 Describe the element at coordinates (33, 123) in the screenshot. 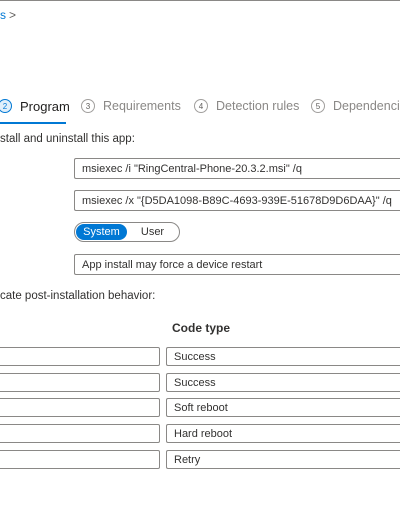

I see `active-tab-indicator` at that location.